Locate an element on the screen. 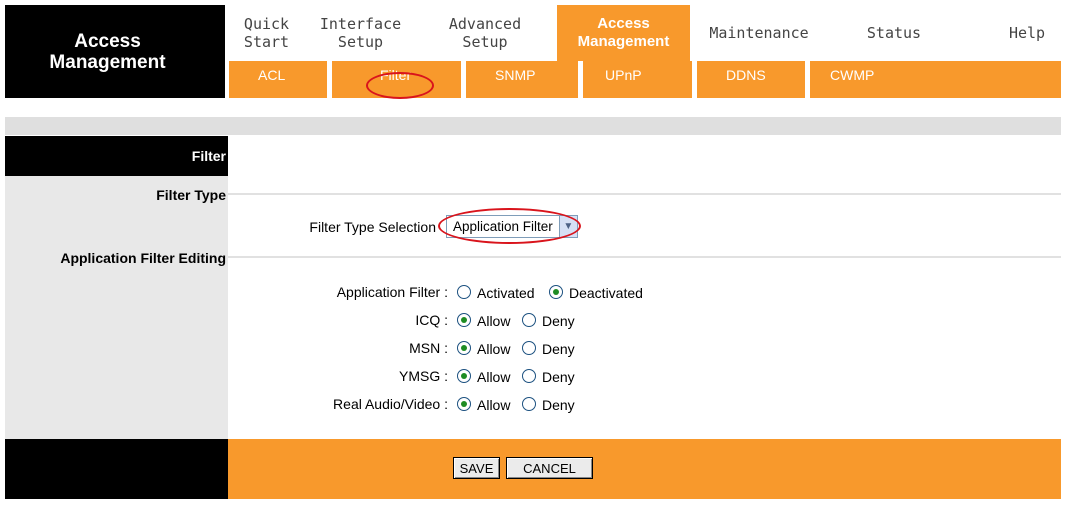 This screenshot has width=1065, height=506. brand-block: Access Management is located at coordinates (115, 51).